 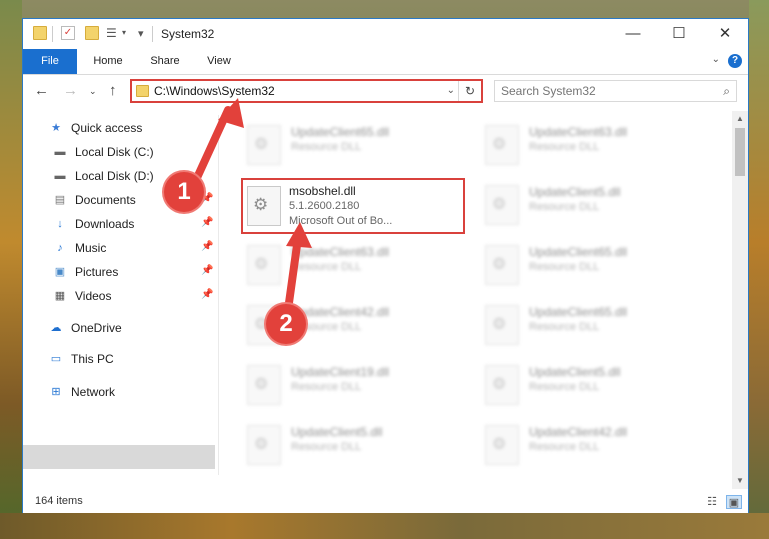 What do you see at coordinates (214, 91) in the screenshot?
I see `address-path: C:\Windows\System32` at bounding box center [214, 91].